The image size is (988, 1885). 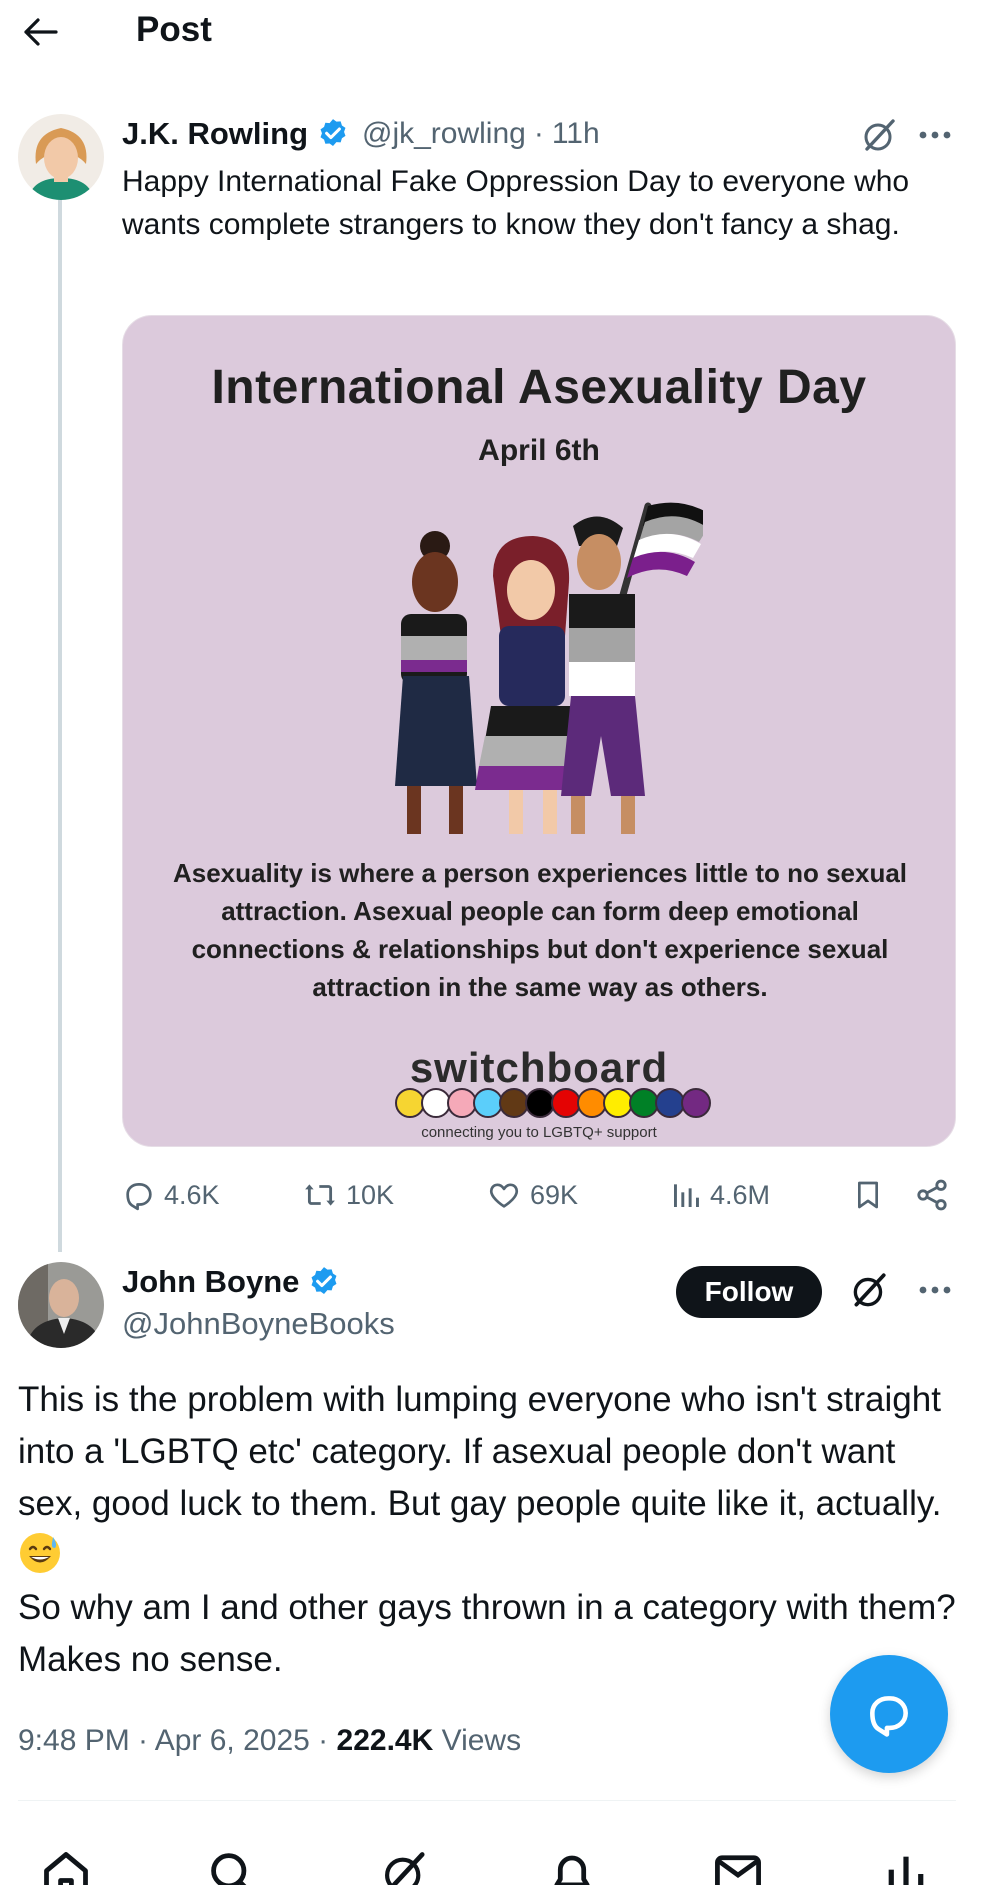 I want to click on brand-color-dot, so click(x=696, y=1103).